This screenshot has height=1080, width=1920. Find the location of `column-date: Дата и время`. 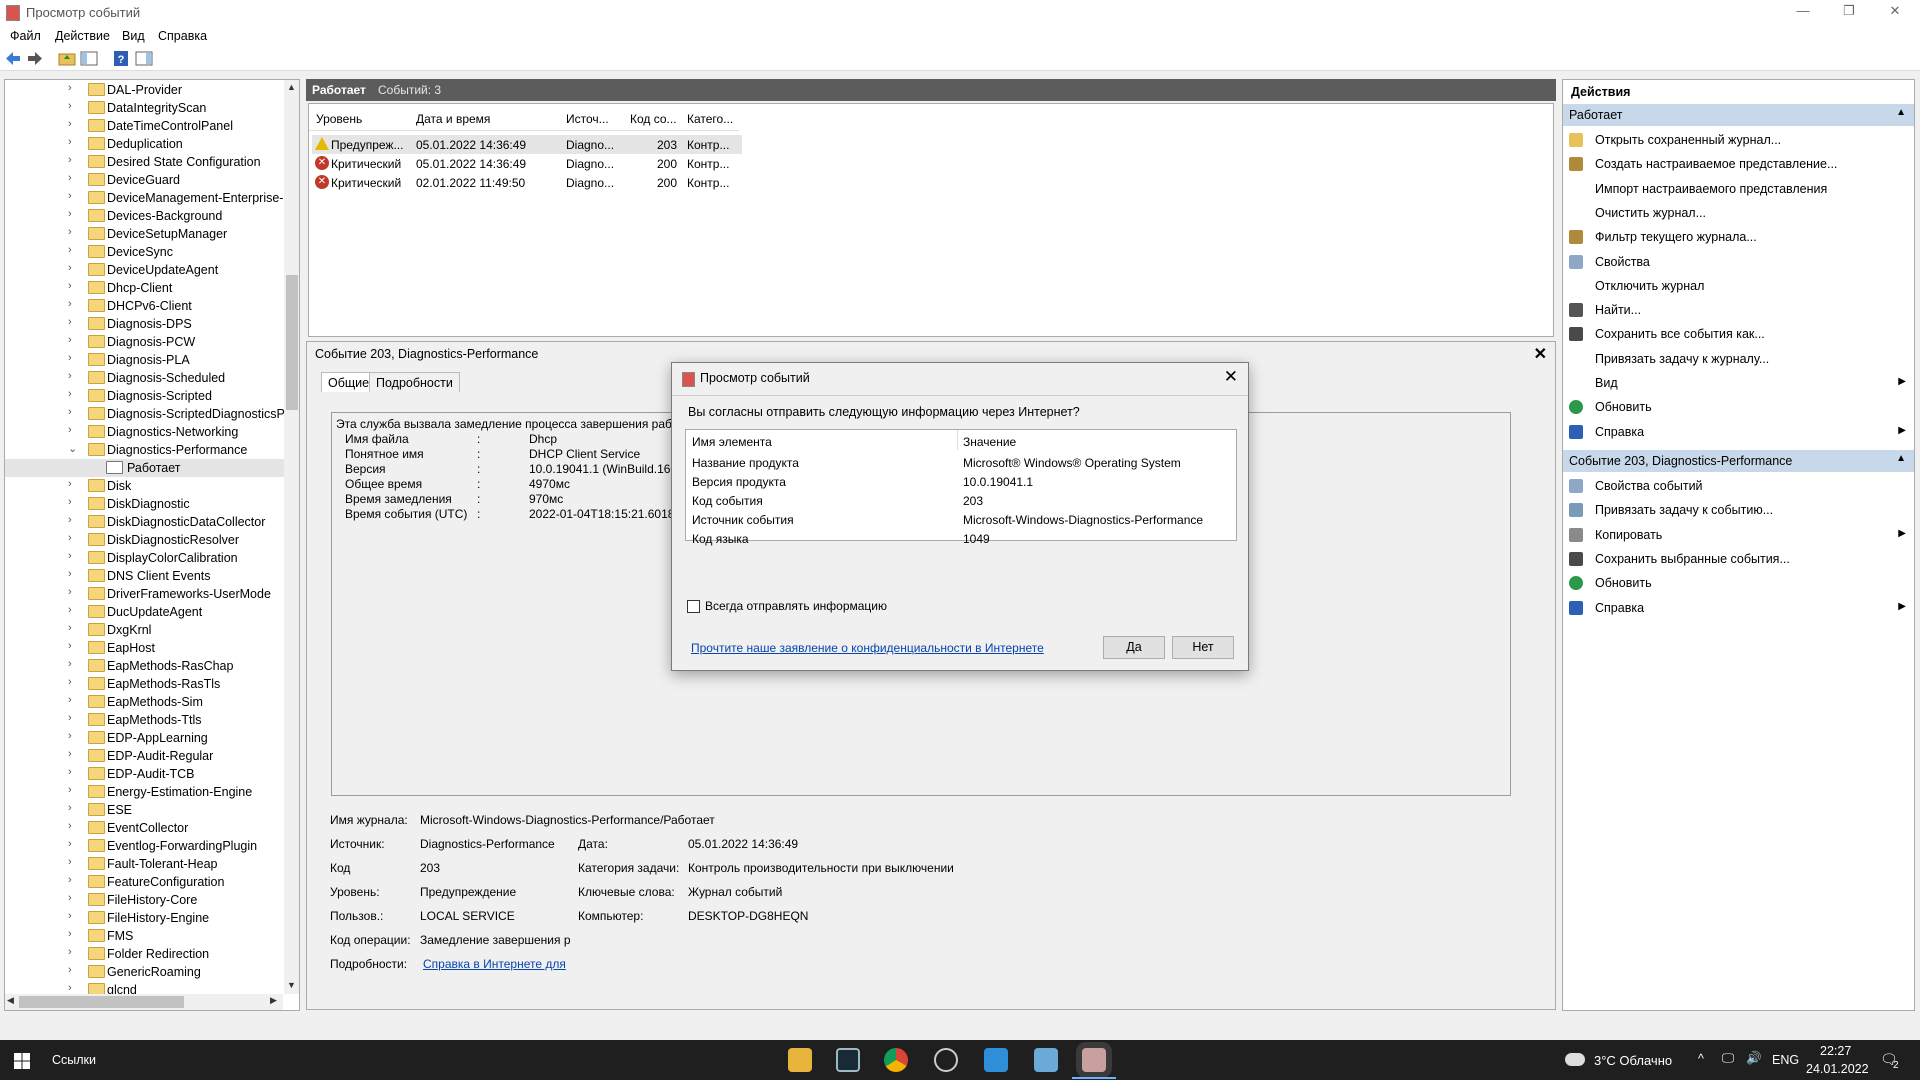

column-date: Дата и время is located at coordinates (453, 119).